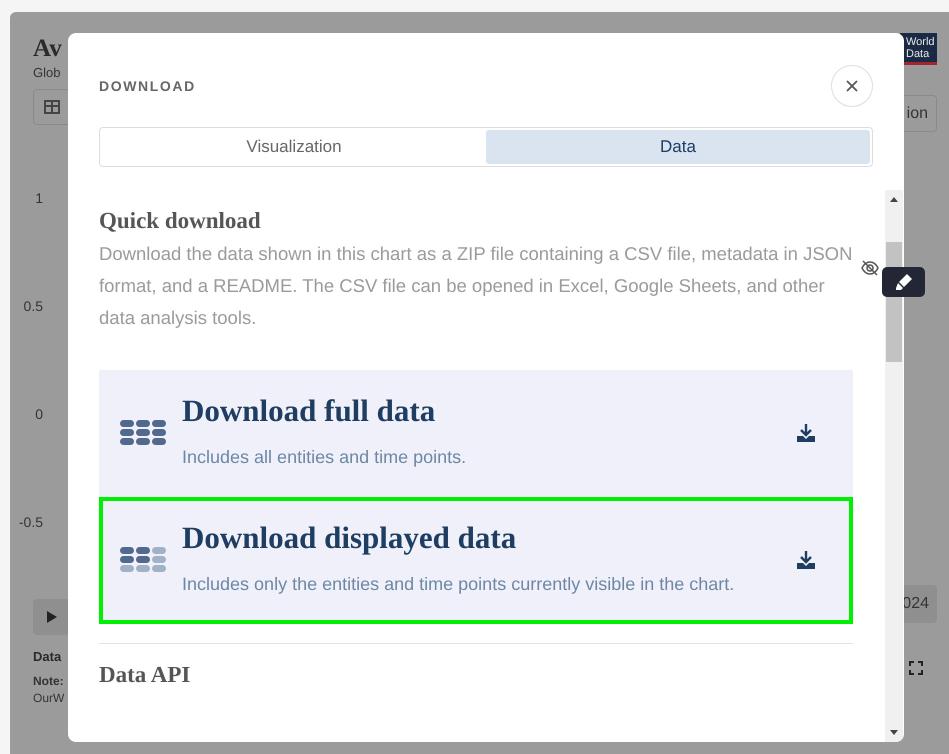 The height and width of the screenshot is (754, 949). I want to click on close-button, so click(852, 86).